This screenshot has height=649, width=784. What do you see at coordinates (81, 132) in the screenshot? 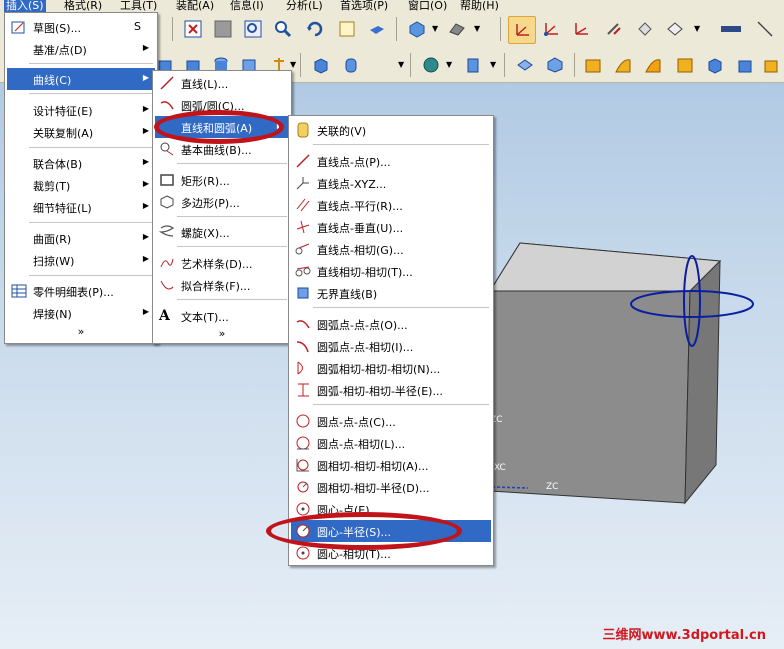
I see `menu-item-associative-copy: 关联复制(A) ▶` at bounding box center [81, 132].